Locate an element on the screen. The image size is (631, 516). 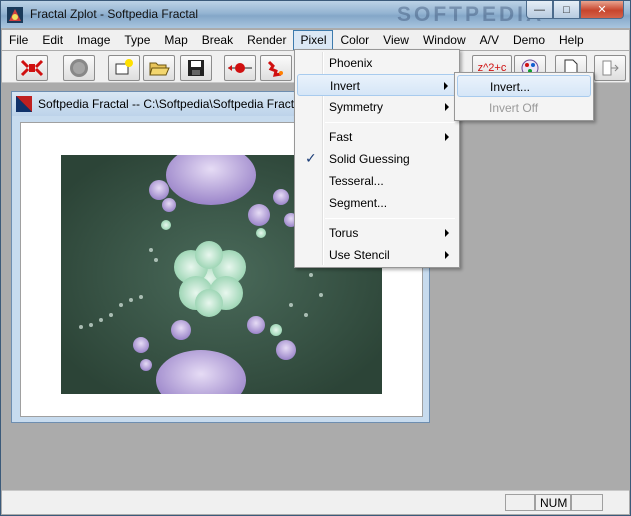
menu-pixel: Pixel is located at coordinates (313, 40).